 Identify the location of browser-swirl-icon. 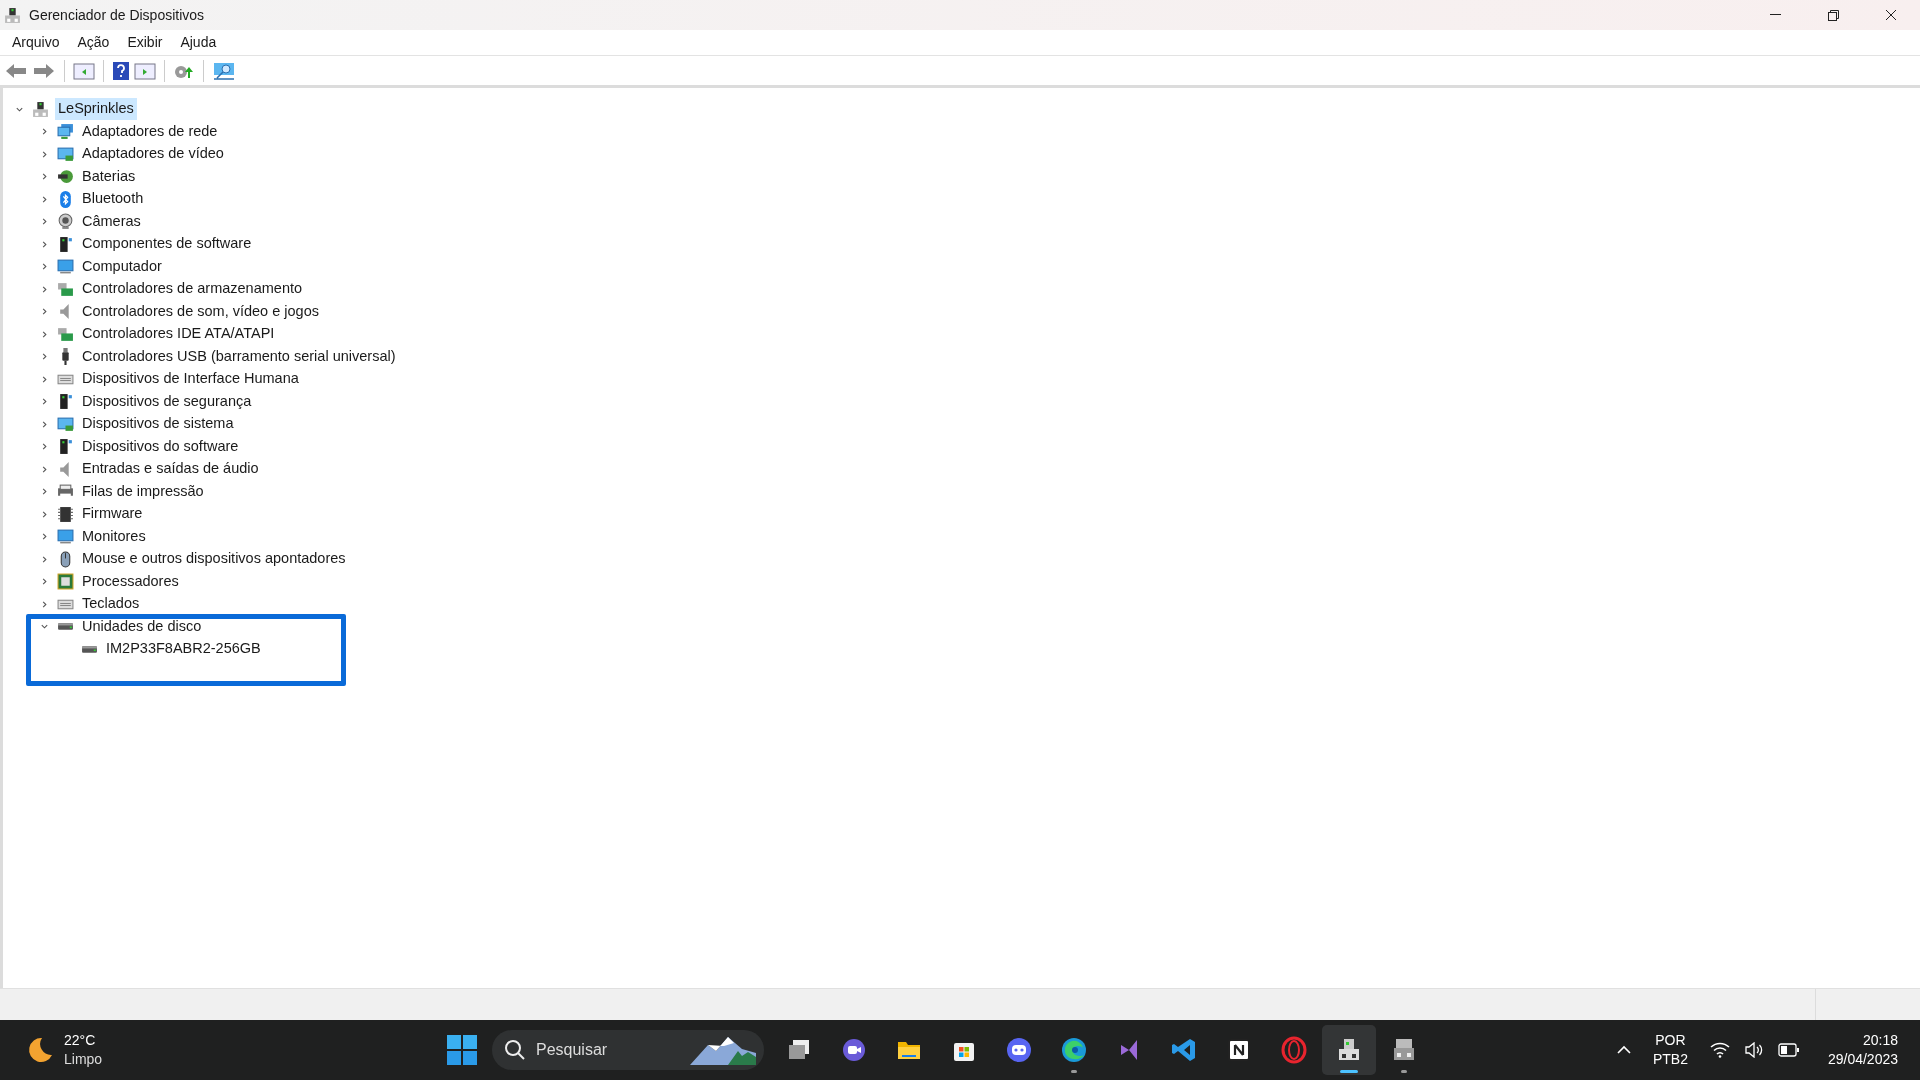
(1074, 1050).